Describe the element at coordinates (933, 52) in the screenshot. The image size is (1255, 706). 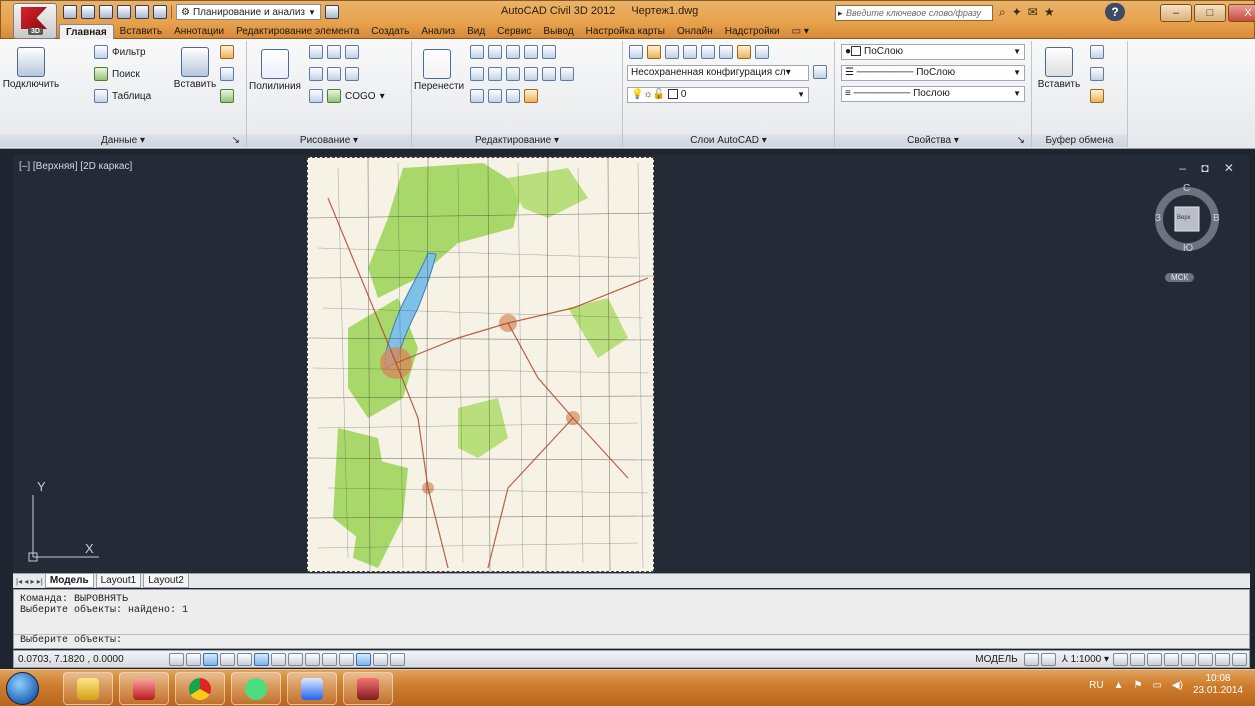
I see `color-select: ● ПоСлою ▼` at that location.